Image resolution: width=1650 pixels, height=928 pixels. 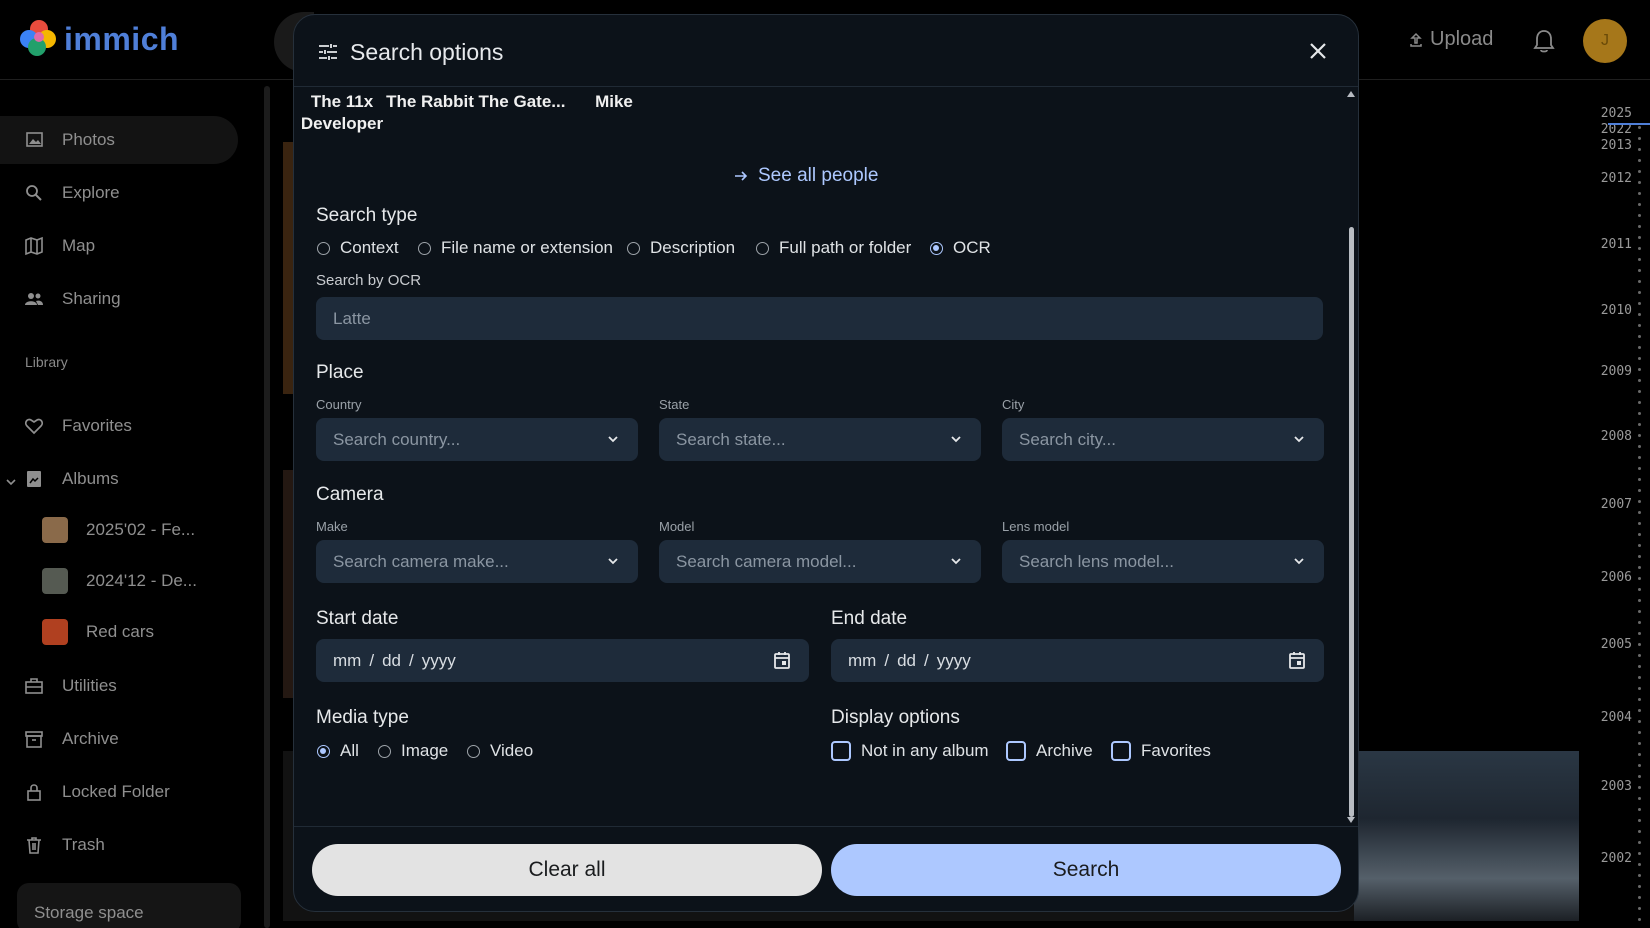 I want to click on library-section-label: Library, so click(x=46, y=362).